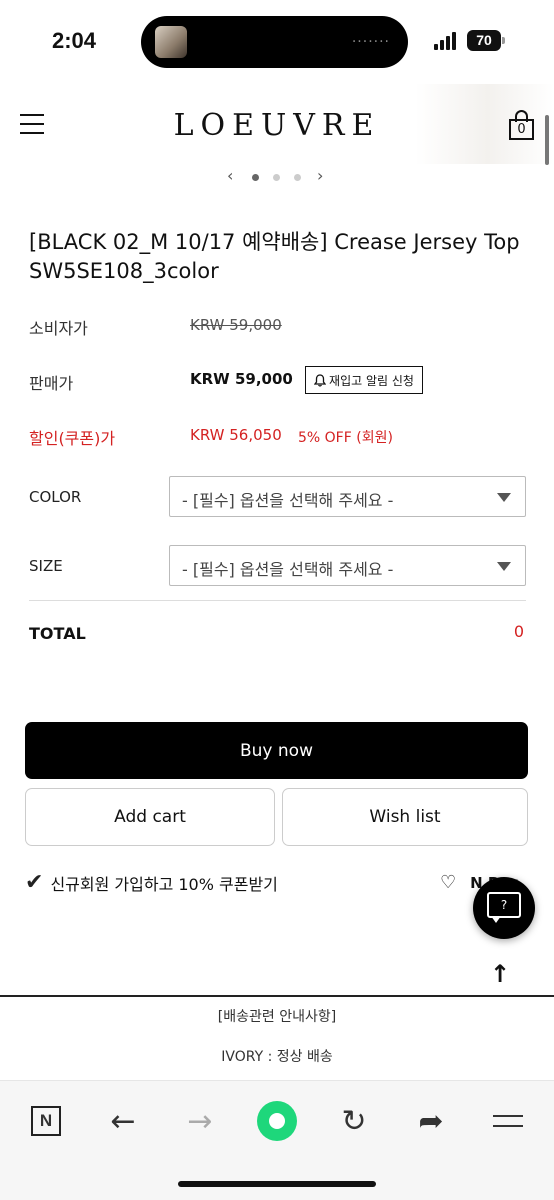 The width and height of the screenshot is (554, 1200). Describe the element at coordinates (320, 380) in the screenshot. I see `bell-icon` at that location.